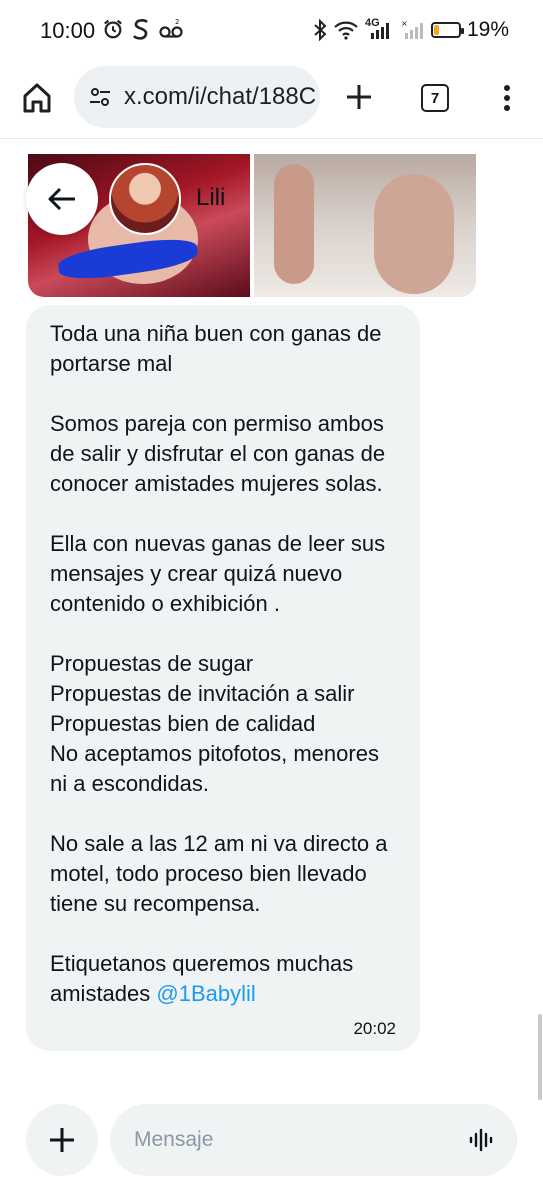 This screenshot has height=1200, width=543. I want to click on tab-switcher-button: 7, so click(435, 98).